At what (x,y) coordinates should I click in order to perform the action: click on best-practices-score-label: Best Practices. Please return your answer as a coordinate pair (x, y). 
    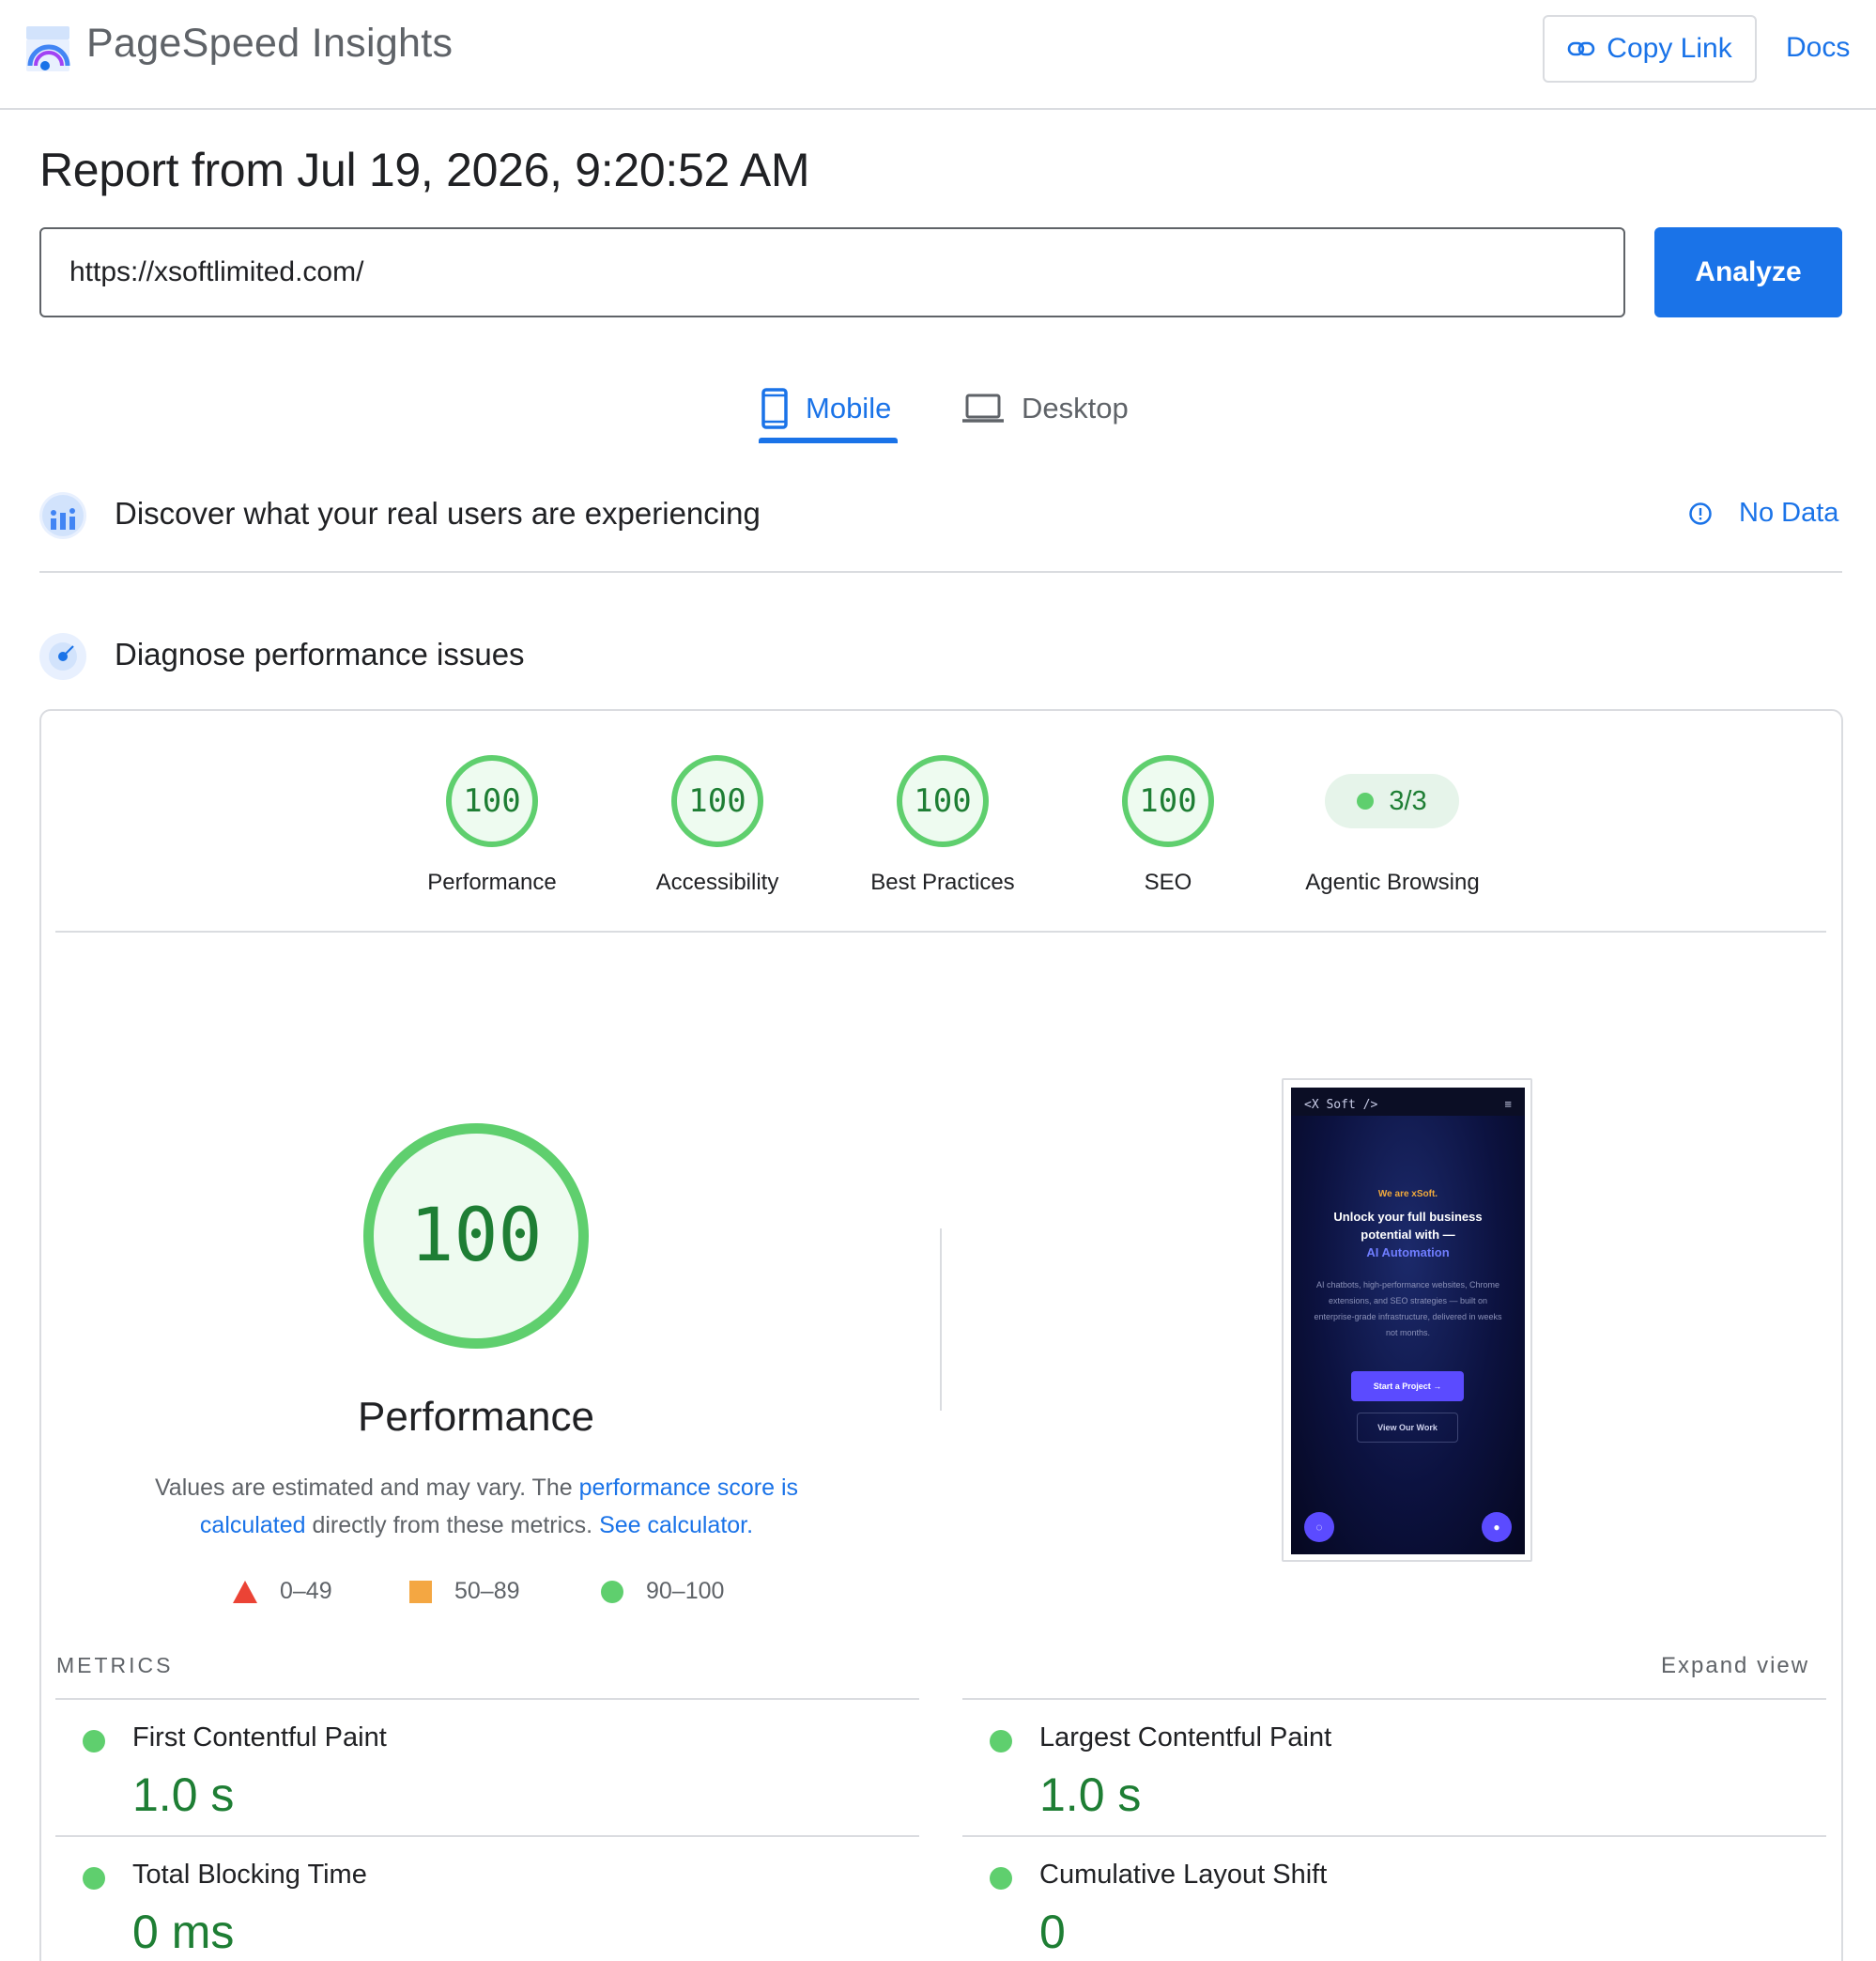
    Looking at the image, I should click on (943, 883).